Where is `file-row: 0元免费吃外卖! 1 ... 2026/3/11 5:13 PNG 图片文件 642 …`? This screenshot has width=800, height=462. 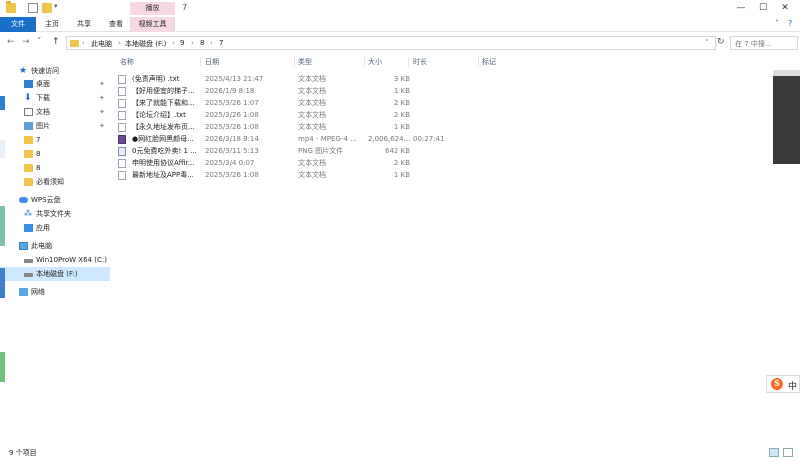 file-row: 0元免费吃外卖! 1 ... 2026/3/11 5:13 PNG 图片文件 642 … is located at coordinates (314, 151).